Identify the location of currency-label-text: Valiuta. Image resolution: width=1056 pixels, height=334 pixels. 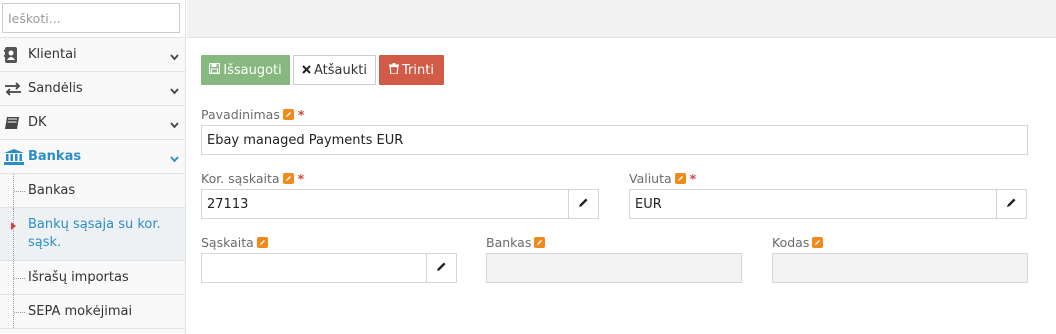
(650, 178).